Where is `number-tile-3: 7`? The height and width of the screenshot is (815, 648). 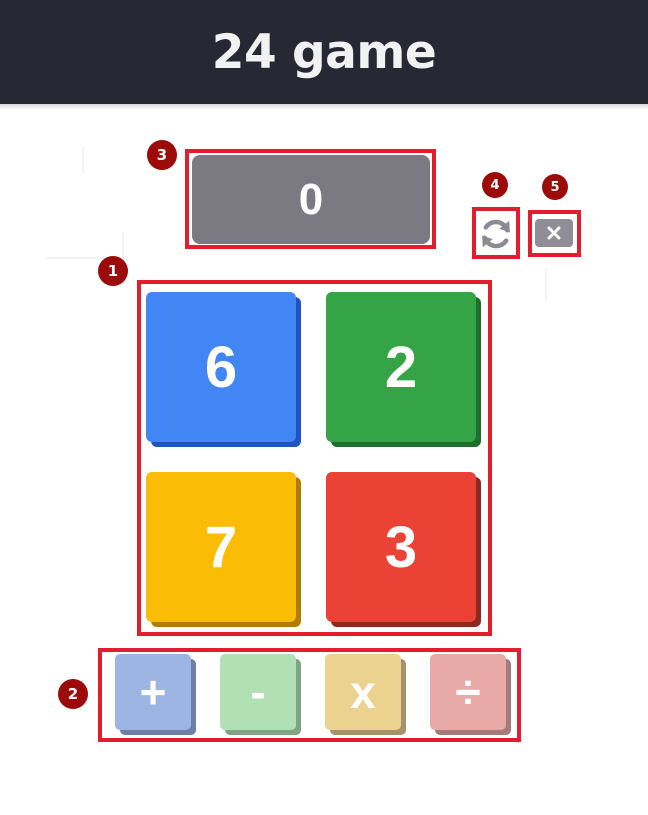
number-tile-3: 7 is located at coordinates (221, 547).